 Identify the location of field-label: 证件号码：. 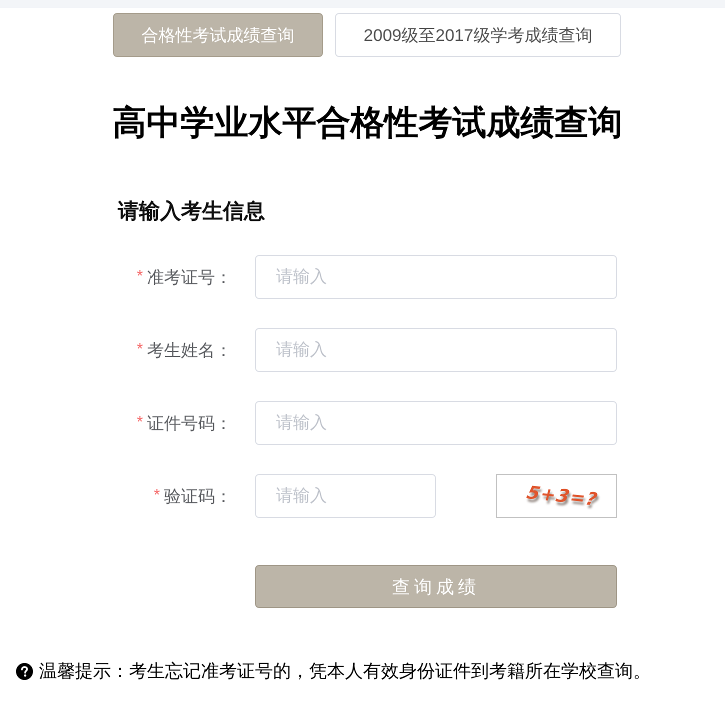
(189, 423).